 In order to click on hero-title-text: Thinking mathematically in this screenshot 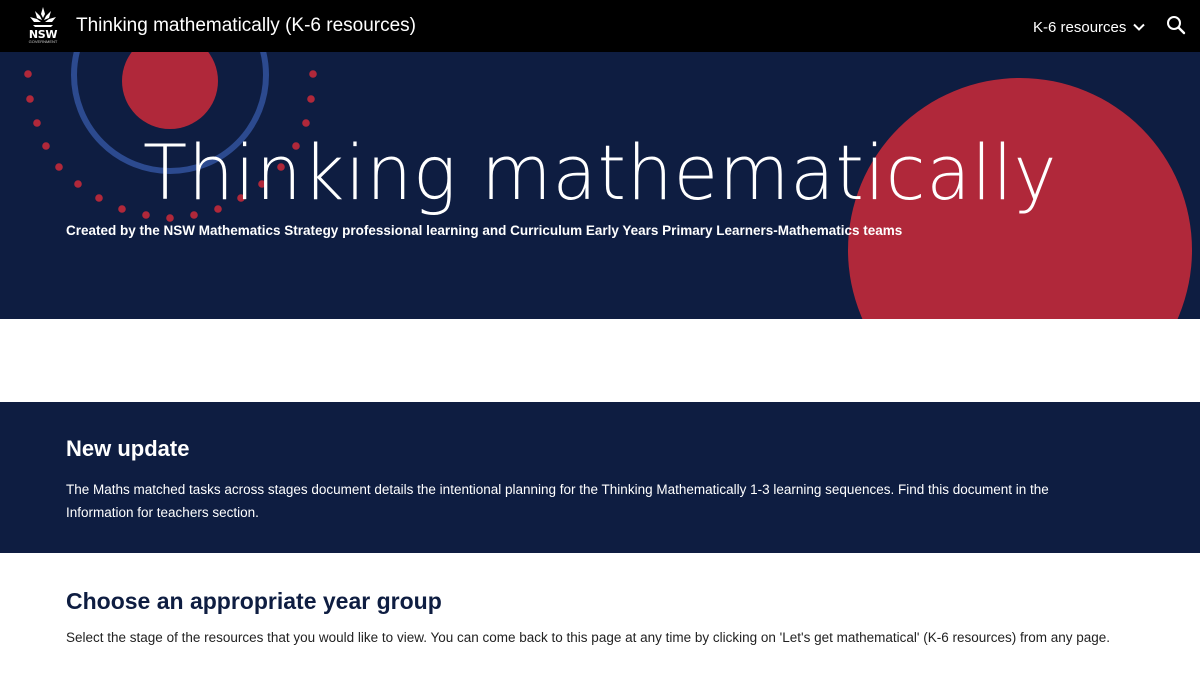, I will do `click(600, 172)`.